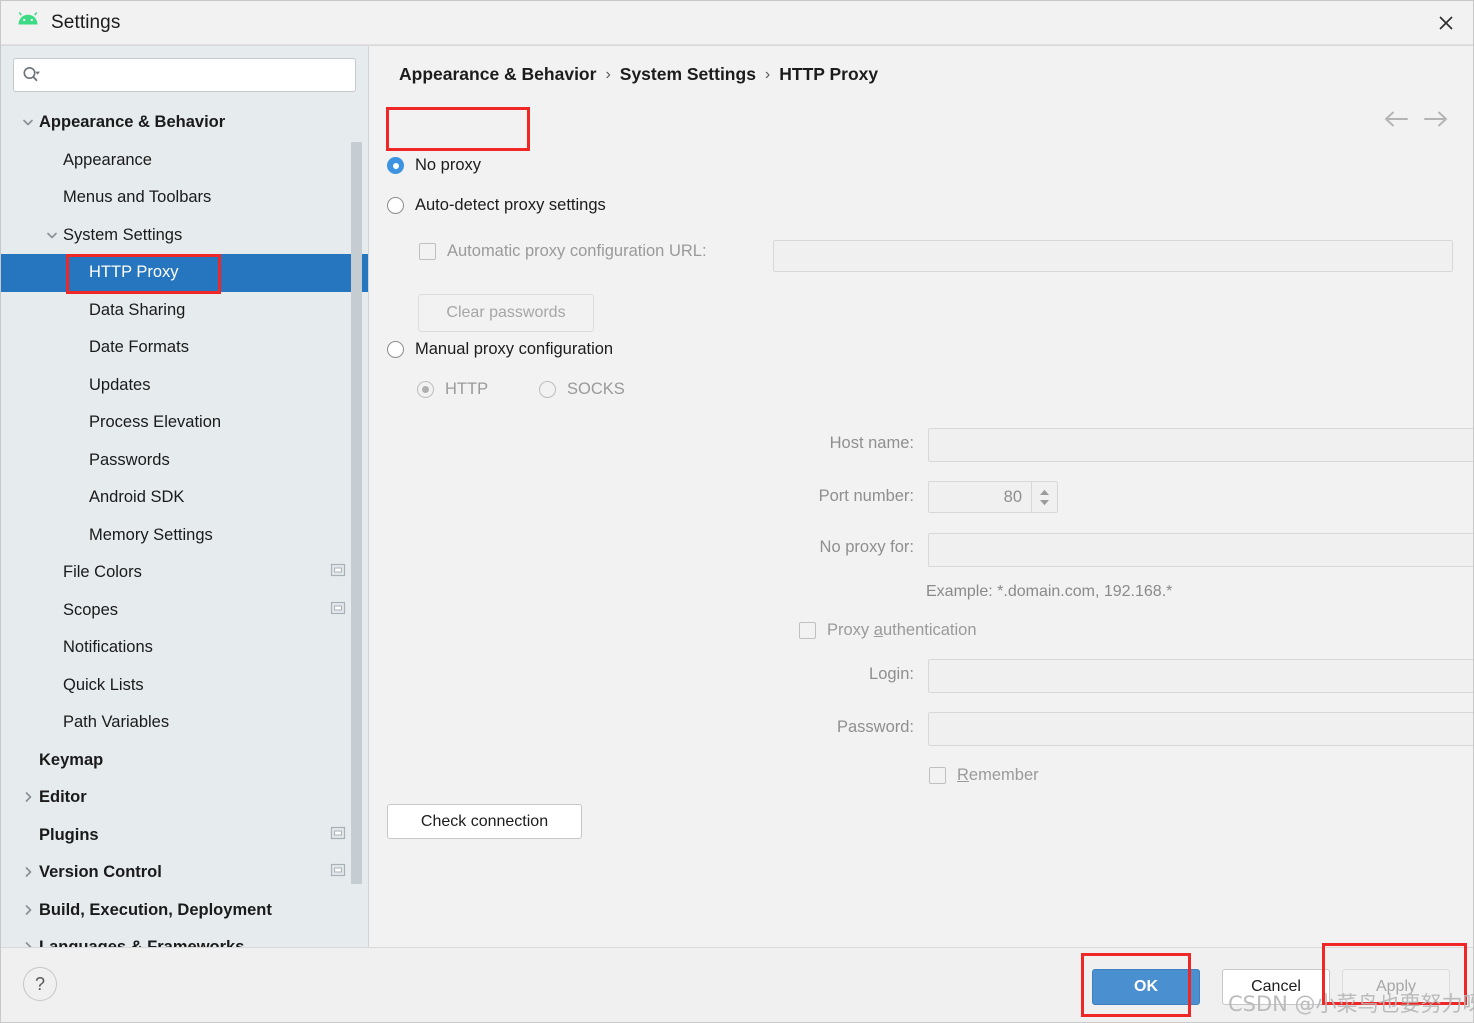 The width and height of the screenshot is (1474, 1023). Describe the element at coordinates (184, 761) in the screenshot. I see `sidebar-item-keymap: Keymap` at that location.